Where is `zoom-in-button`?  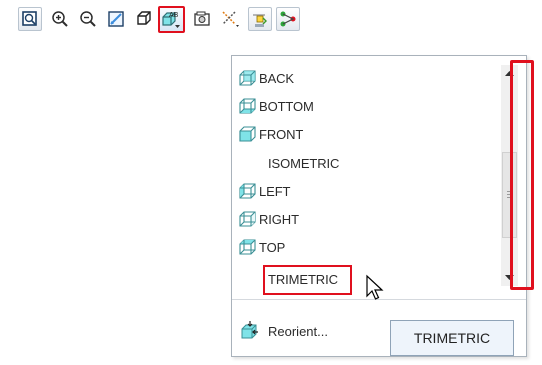
zoom-in-button is located at coordinates (60, 19).